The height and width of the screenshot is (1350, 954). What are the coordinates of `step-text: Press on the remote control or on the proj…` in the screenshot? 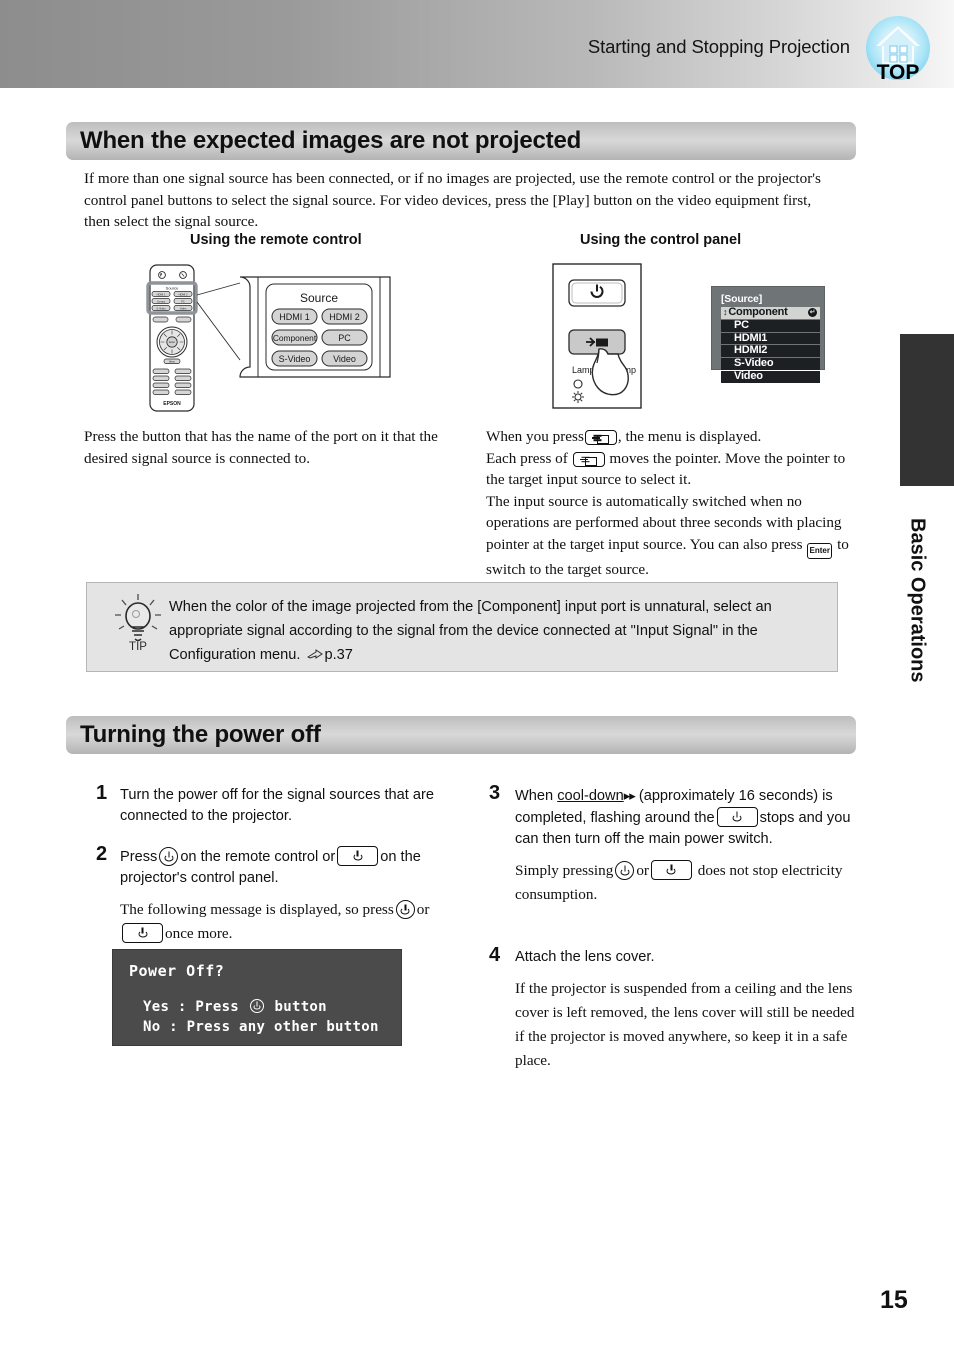 It's located at (298, 896).